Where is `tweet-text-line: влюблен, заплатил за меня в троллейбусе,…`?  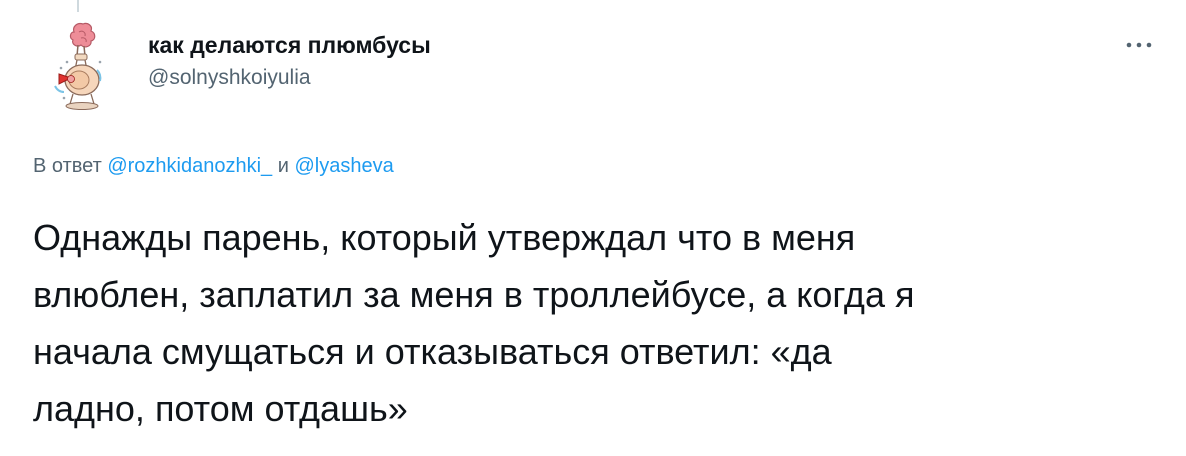
tweet-text-line: влюблен, заплатил за меня в троллейбусе,… is located at coordinates (474, 294).